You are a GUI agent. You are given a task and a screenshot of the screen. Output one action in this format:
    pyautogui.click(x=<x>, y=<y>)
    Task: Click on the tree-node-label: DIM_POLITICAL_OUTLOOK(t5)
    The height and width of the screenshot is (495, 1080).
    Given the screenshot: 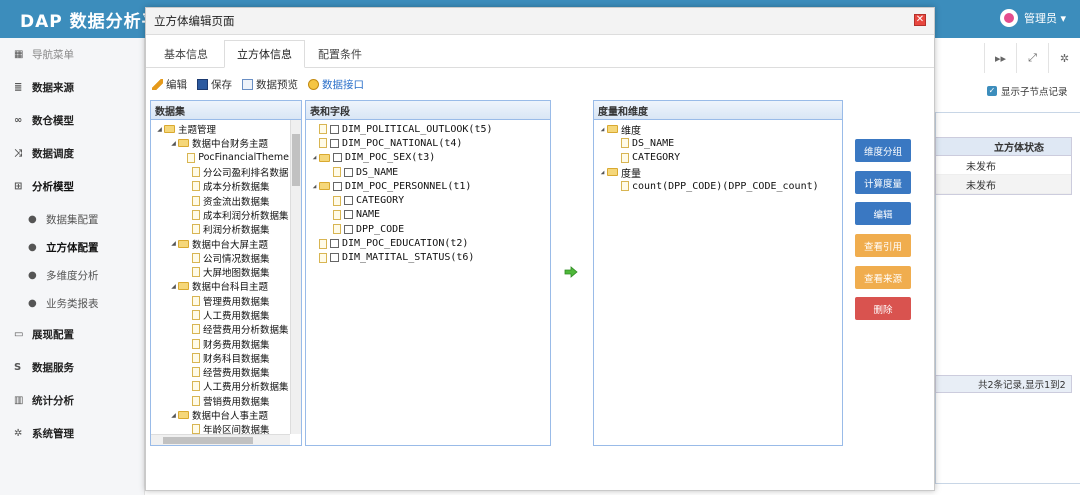 What is the action you would take?
    pyautogui.click(x=417, y=129)
    